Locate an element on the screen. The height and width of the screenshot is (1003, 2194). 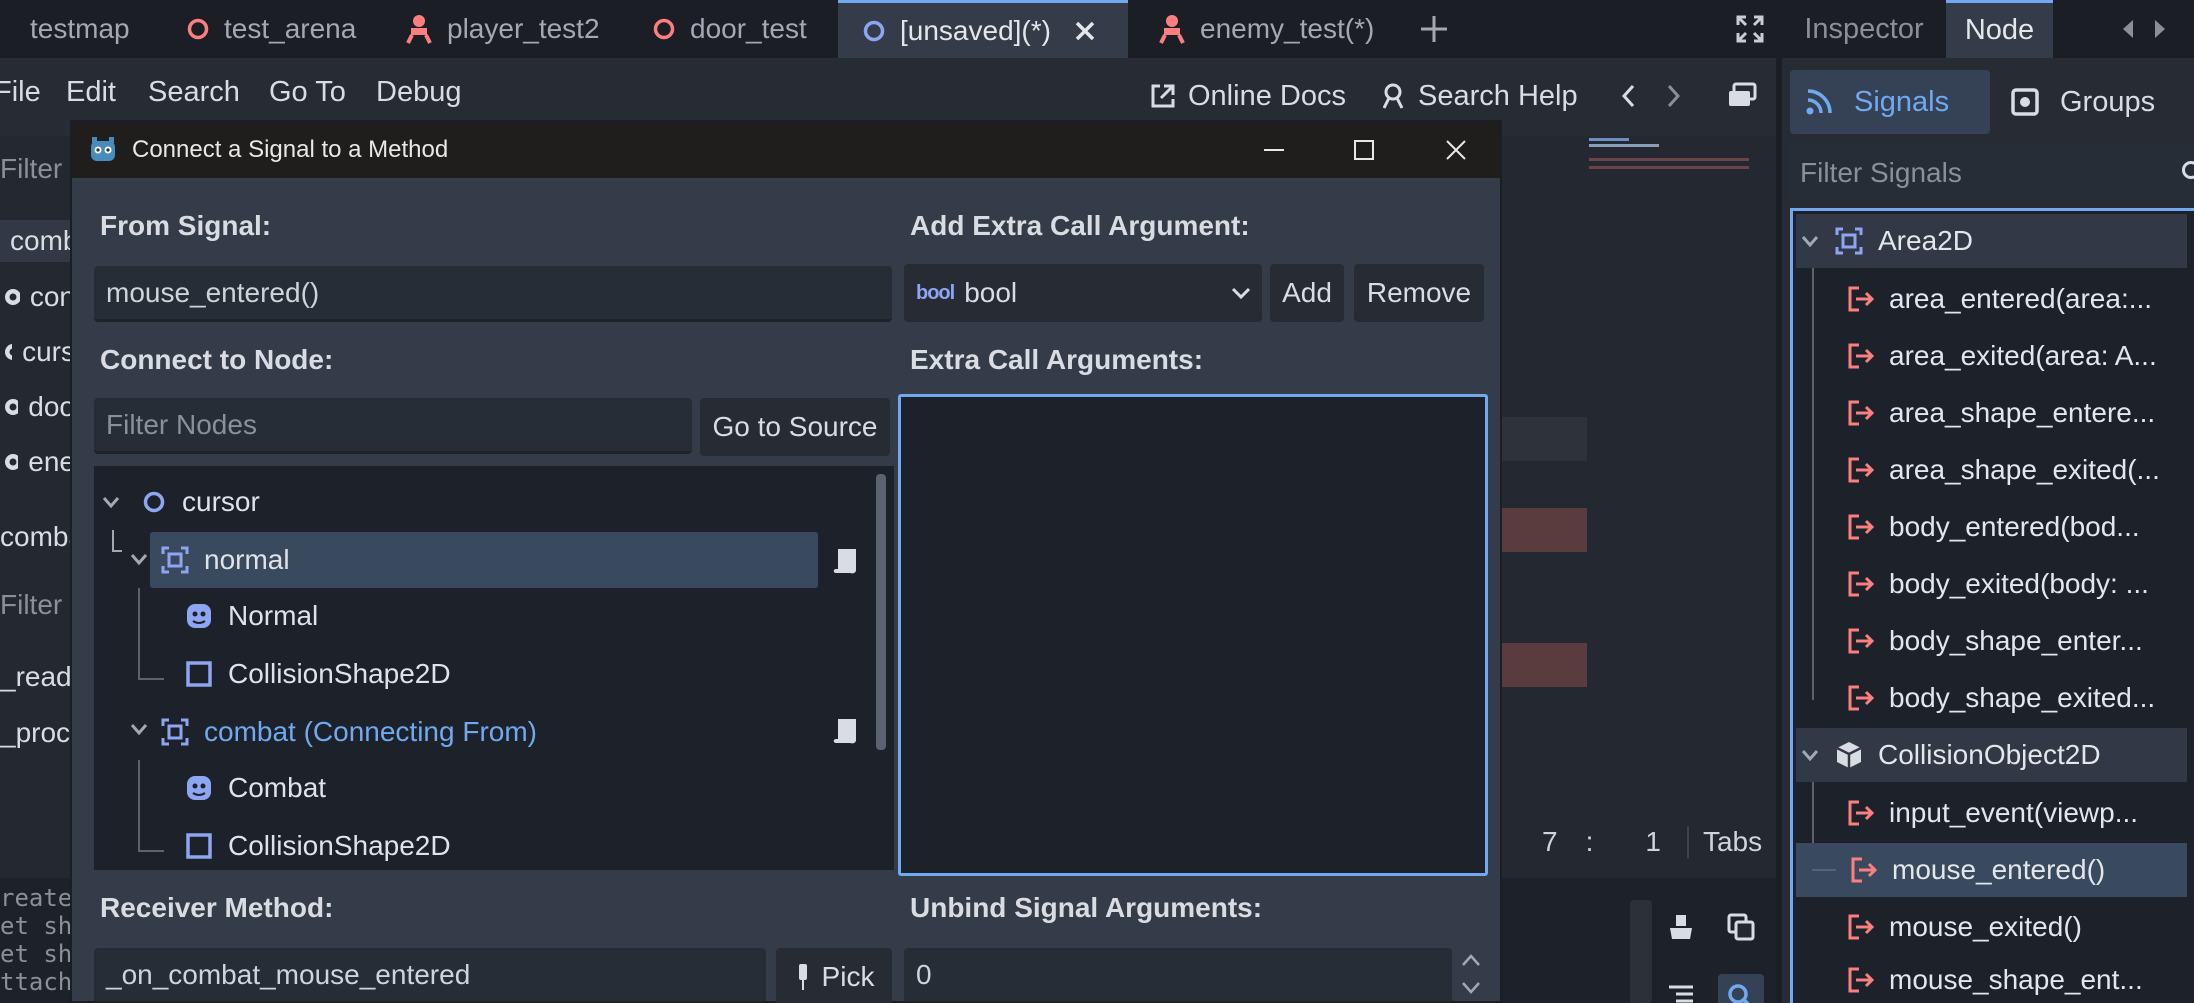
add-arg-button: Add is located at coordinates (1307, 293).